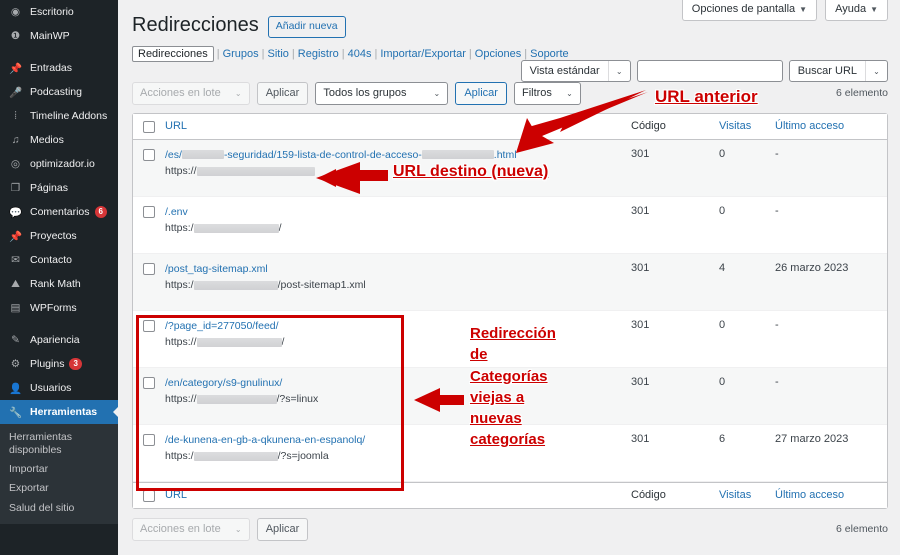 The width and height of the screenshot is (900, 555). What do you see at coordinates (241, 54) in the screenshot?
I see `subnav-item-grupos: Grupos` at bounding box center [241, 54].